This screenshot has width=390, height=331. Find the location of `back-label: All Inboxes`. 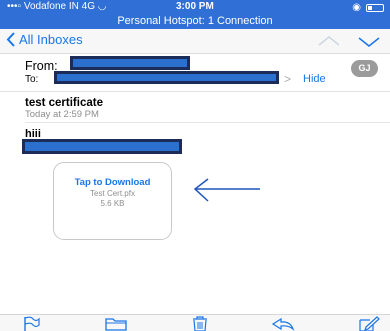

back-label: All Inboxes is located at coordinates (51, 39).